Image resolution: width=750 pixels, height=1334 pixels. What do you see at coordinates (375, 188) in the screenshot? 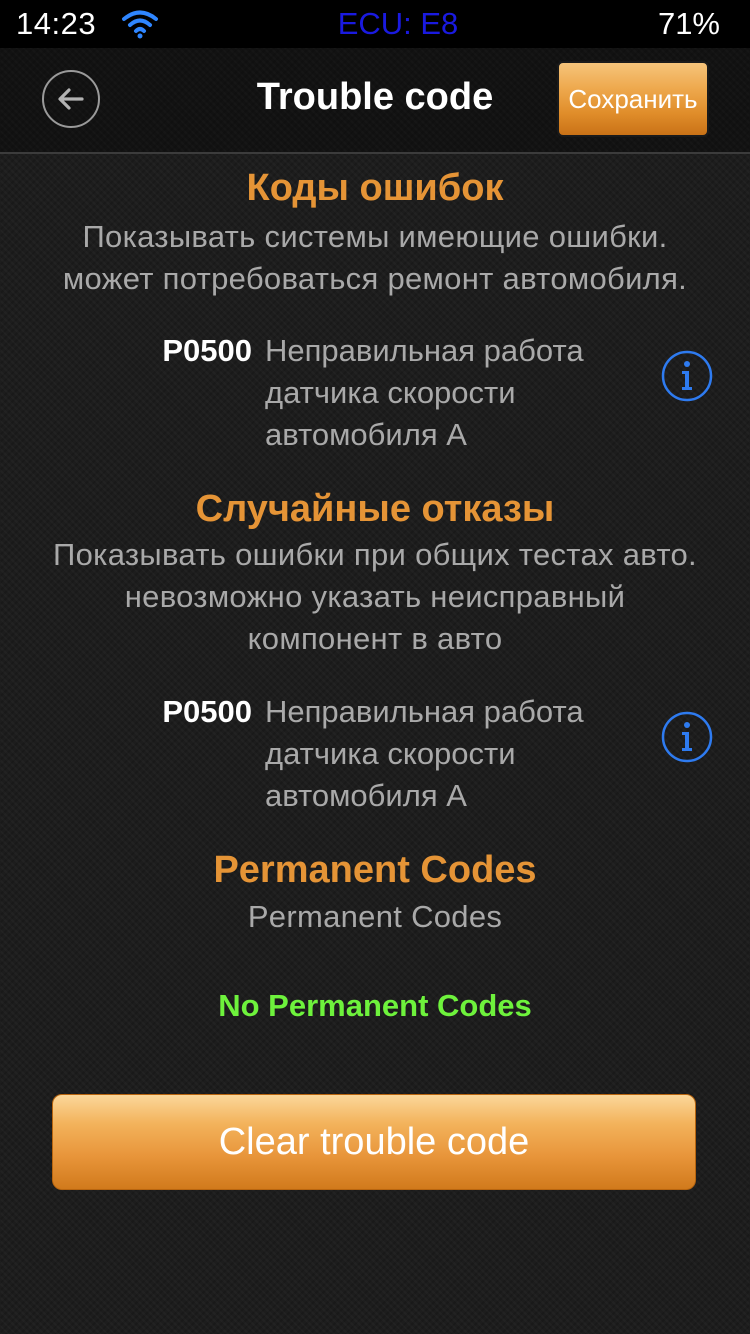
I see `section-title-trouble-codes: Коды ошибок` at bounding box center [375, 188].